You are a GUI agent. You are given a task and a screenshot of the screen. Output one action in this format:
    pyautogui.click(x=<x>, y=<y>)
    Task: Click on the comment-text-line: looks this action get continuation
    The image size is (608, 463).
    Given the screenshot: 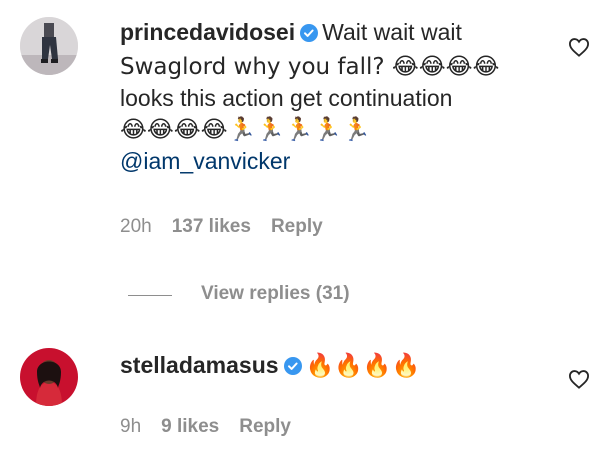 What is the action you would take?
    pyautogui.click(x=286, y=98)
    